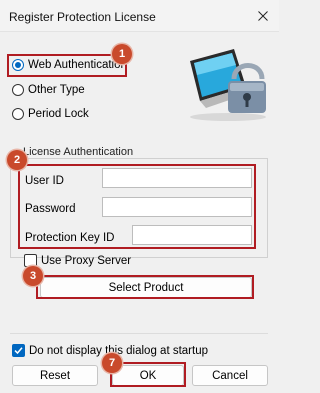 The image size is (320, 393). Describe the element at coordinates (228, 85) in the screenshot. I see `license-lock-logo` at that location.